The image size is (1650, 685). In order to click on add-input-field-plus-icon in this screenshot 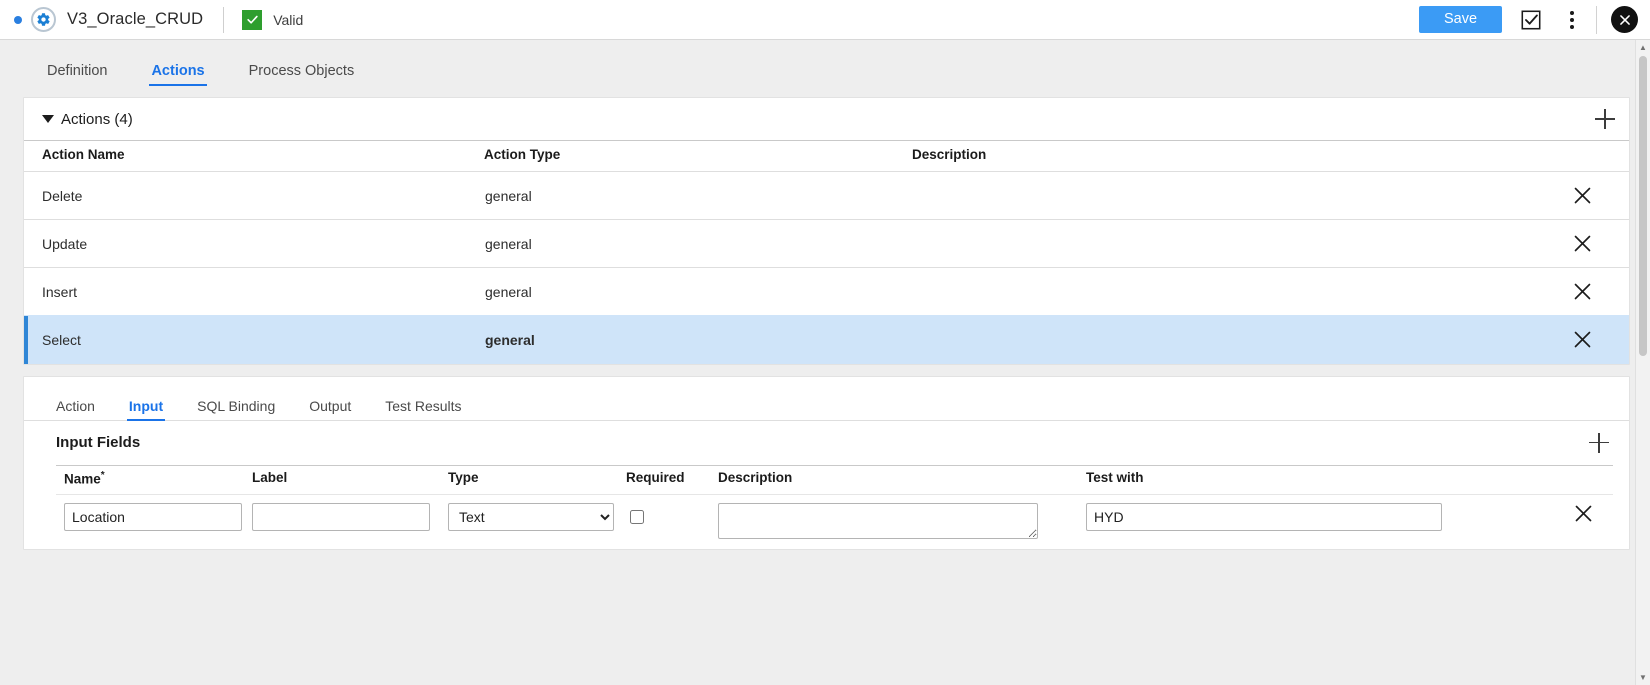, I will do `click(1599, 442)`.